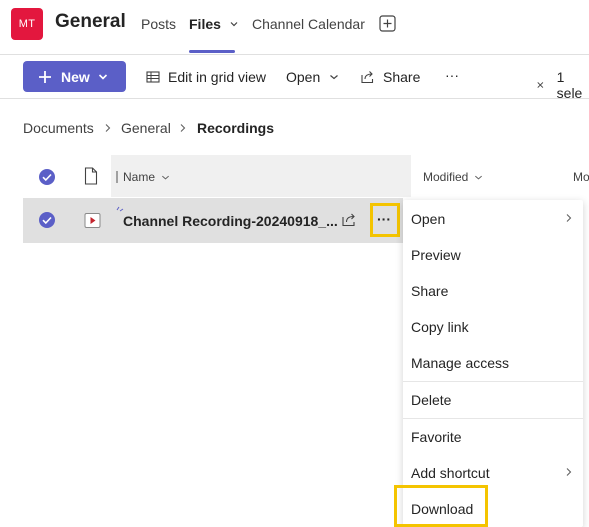 The image size is (589, 527). I want to click on name-column-header: Name, so click(146, 177).